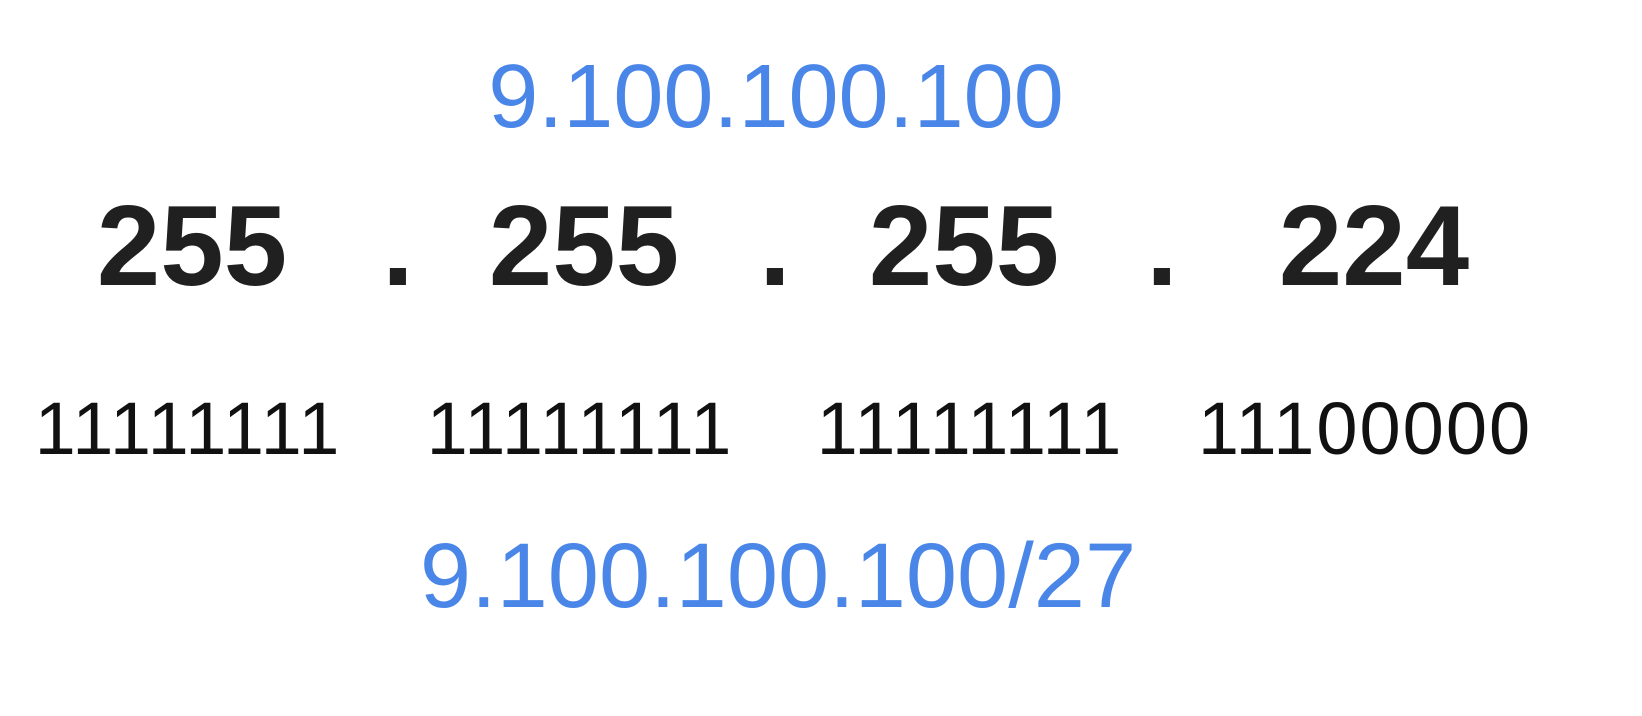  What do you see at coordinates (580, 428) in the screenshot?
I see `binary-octet-2: 11111111` at bounding box center [580, 428].